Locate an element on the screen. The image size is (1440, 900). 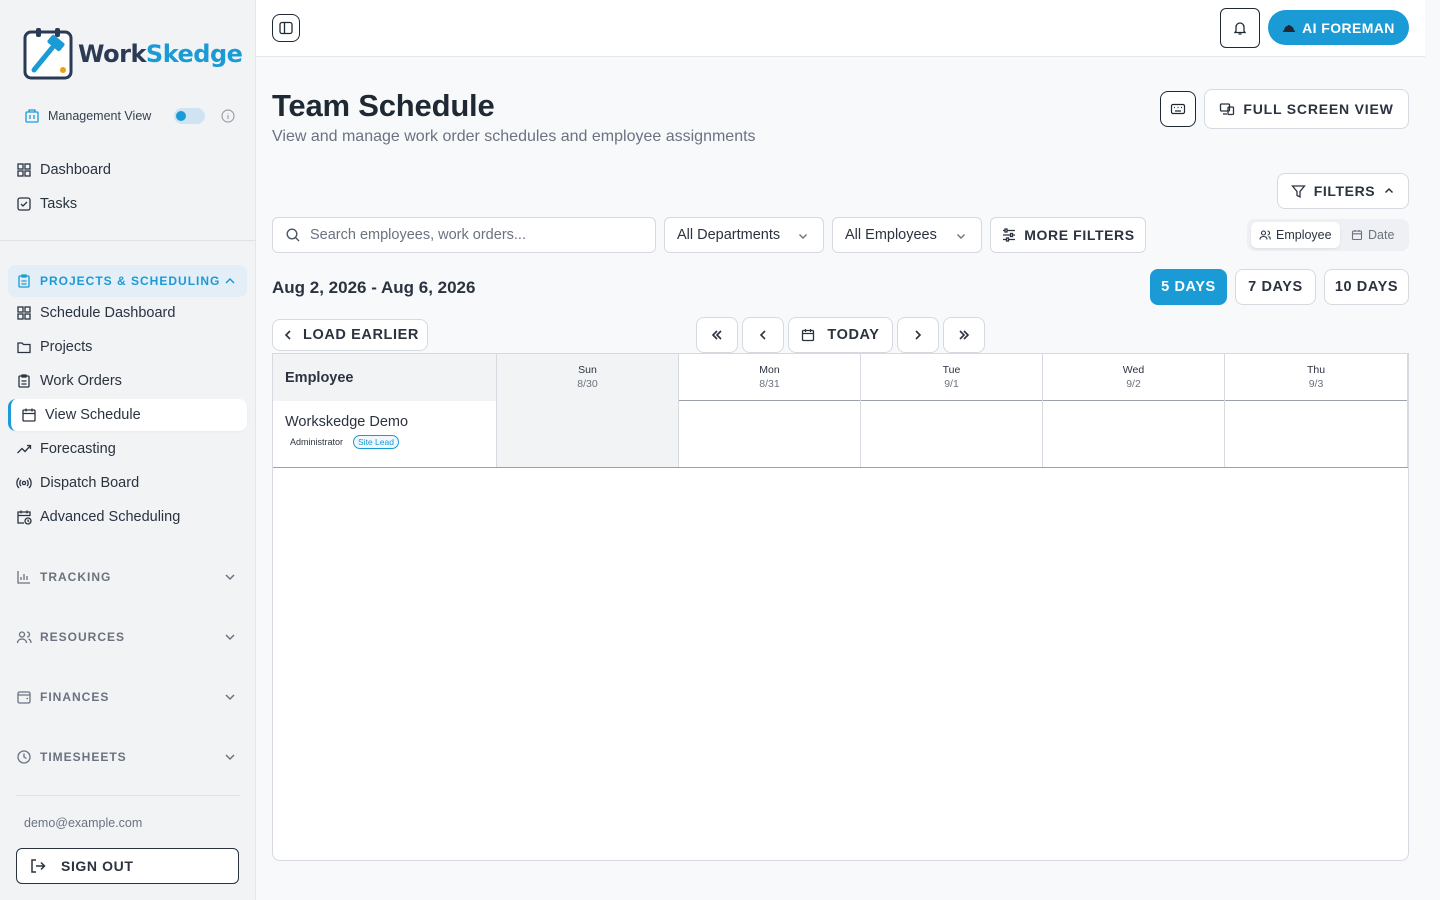
sidebar-toggle-button is located at coordinates (286, 28).